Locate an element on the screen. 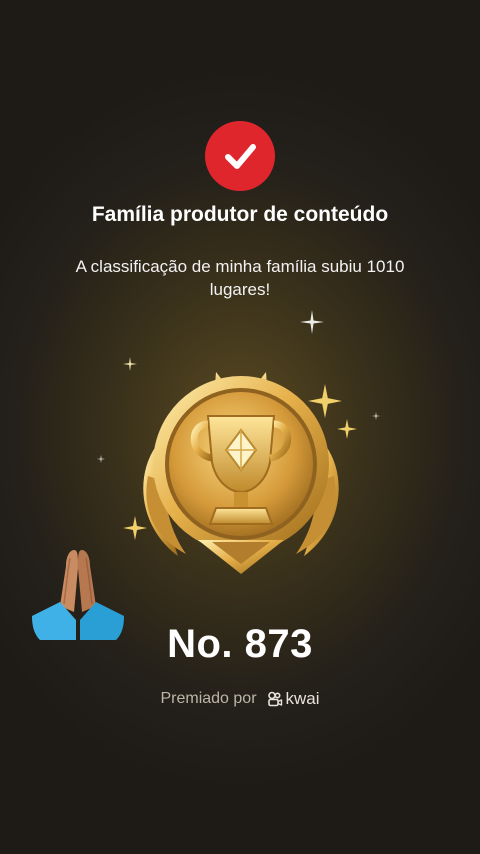  kwai-brand: kwai is located at coordinates (293, 699).